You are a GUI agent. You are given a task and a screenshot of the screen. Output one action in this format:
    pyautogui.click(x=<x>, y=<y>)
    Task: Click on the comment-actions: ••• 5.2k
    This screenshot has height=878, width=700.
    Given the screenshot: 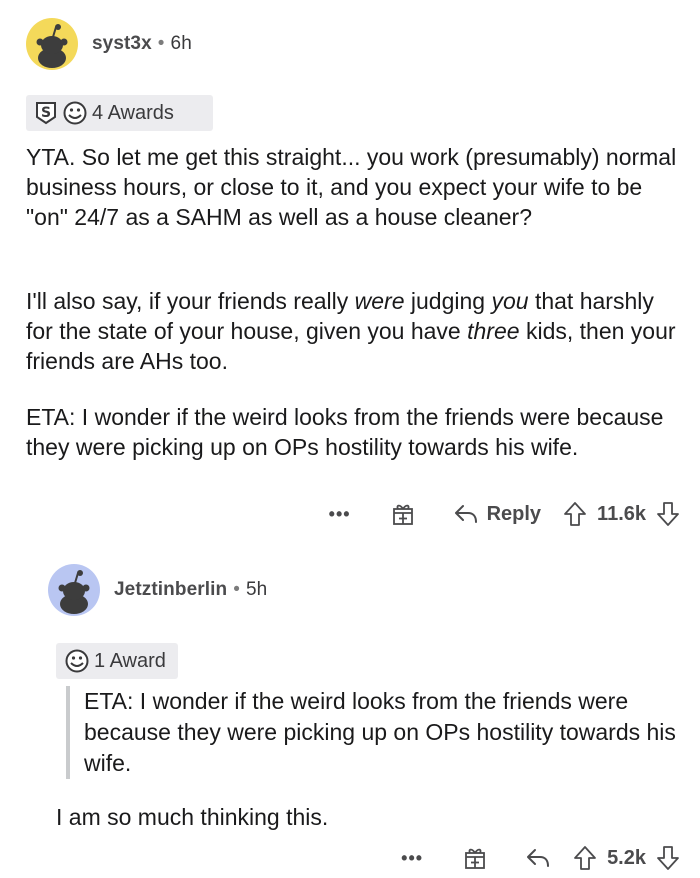 What is the action you would take?
    pyautogui.click(x=540, y=858)
    